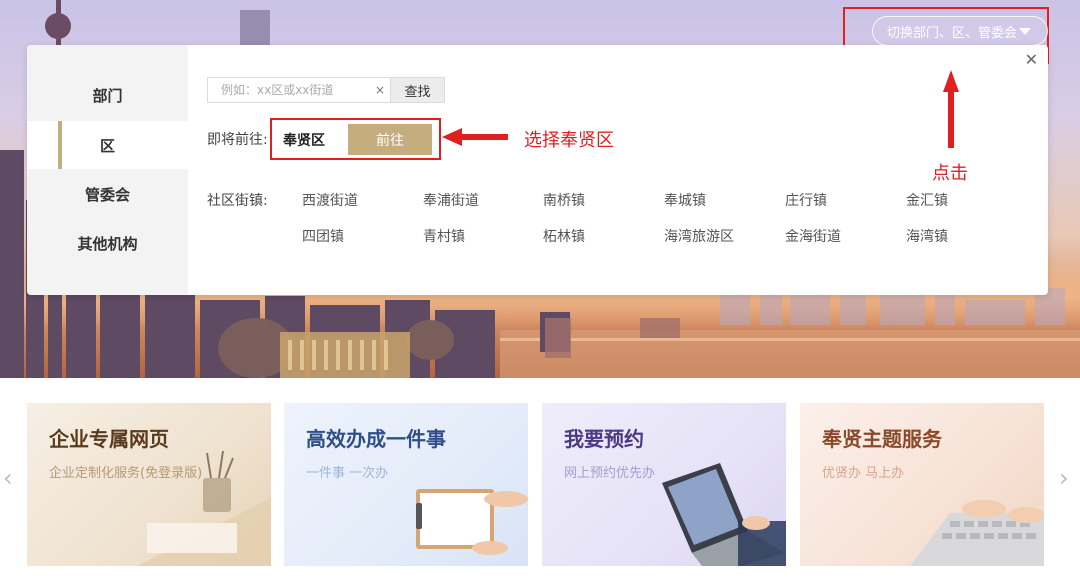  Describe the element at coordinates (417, 90) in the screenshot. I see `search-button: 查找` at that location.